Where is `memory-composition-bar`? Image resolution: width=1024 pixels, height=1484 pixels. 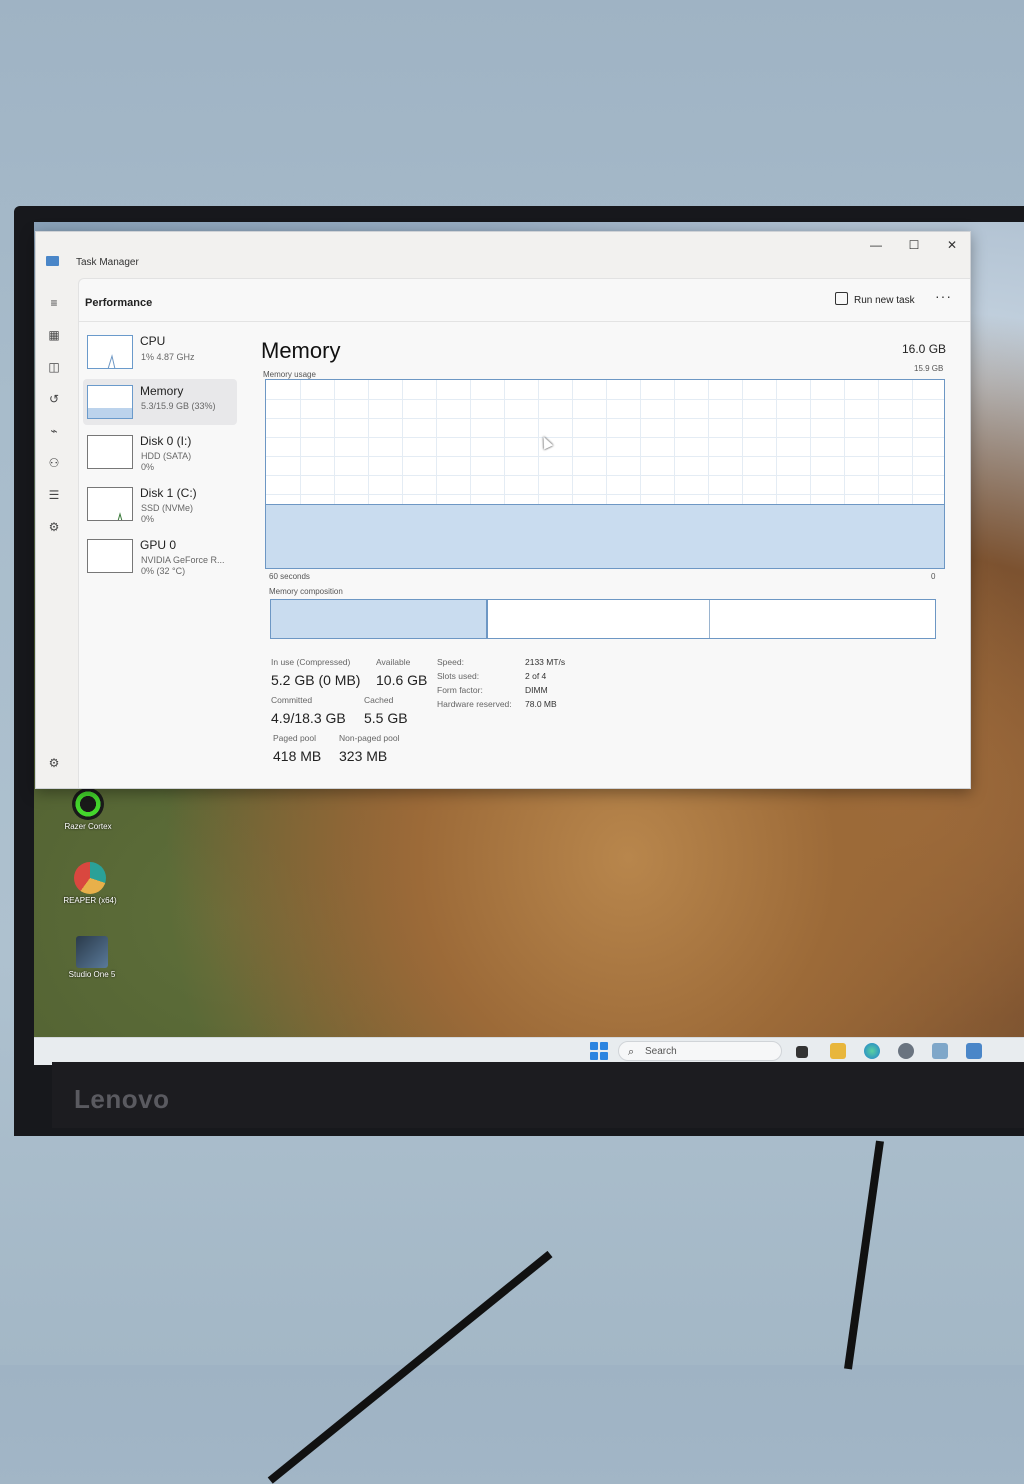
memory-composition-bar is located at coordinates (603, 619).